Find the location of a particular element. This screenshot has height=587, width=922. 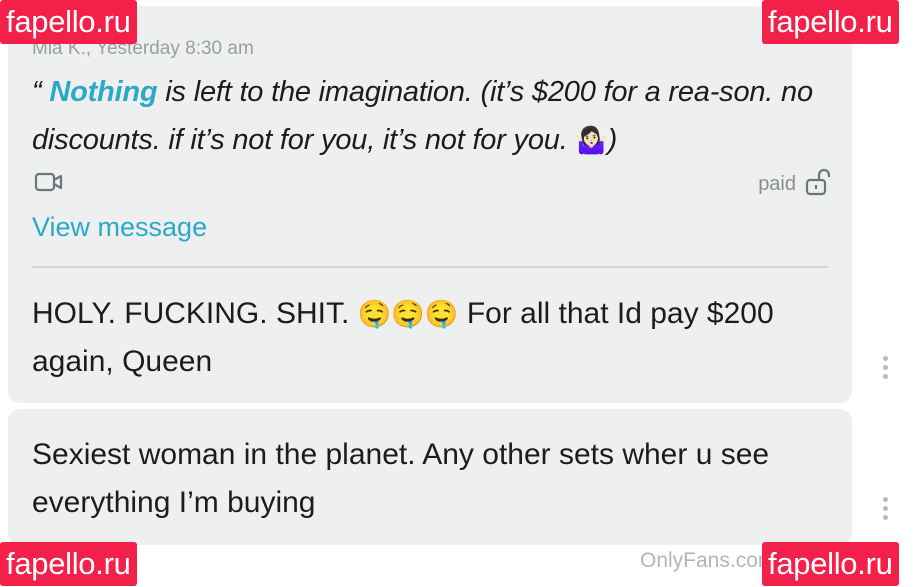

shrug-emoji: 🤷🏻‍♀️ is located at coordinates (591, 140).